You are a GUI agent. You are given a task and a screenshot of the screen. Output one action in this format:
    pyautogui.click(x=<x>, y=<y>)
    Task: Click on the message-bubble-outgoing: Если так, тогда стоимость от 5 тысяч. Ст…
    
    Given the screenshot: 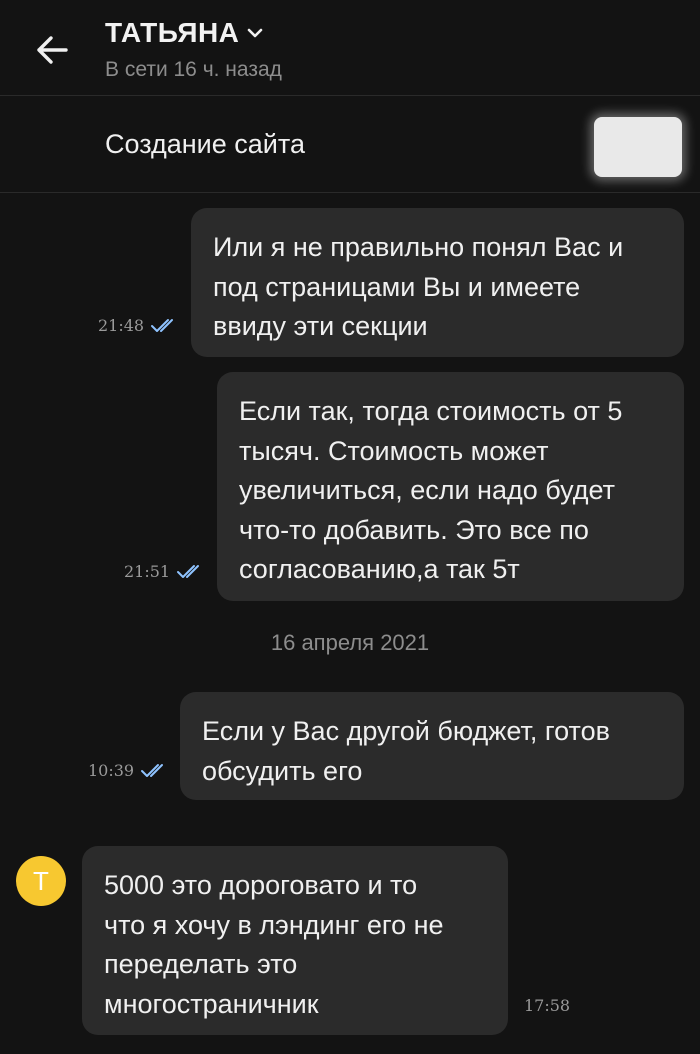 What is the action you would take?
    pyautogui.click(x=450, y=486)
    